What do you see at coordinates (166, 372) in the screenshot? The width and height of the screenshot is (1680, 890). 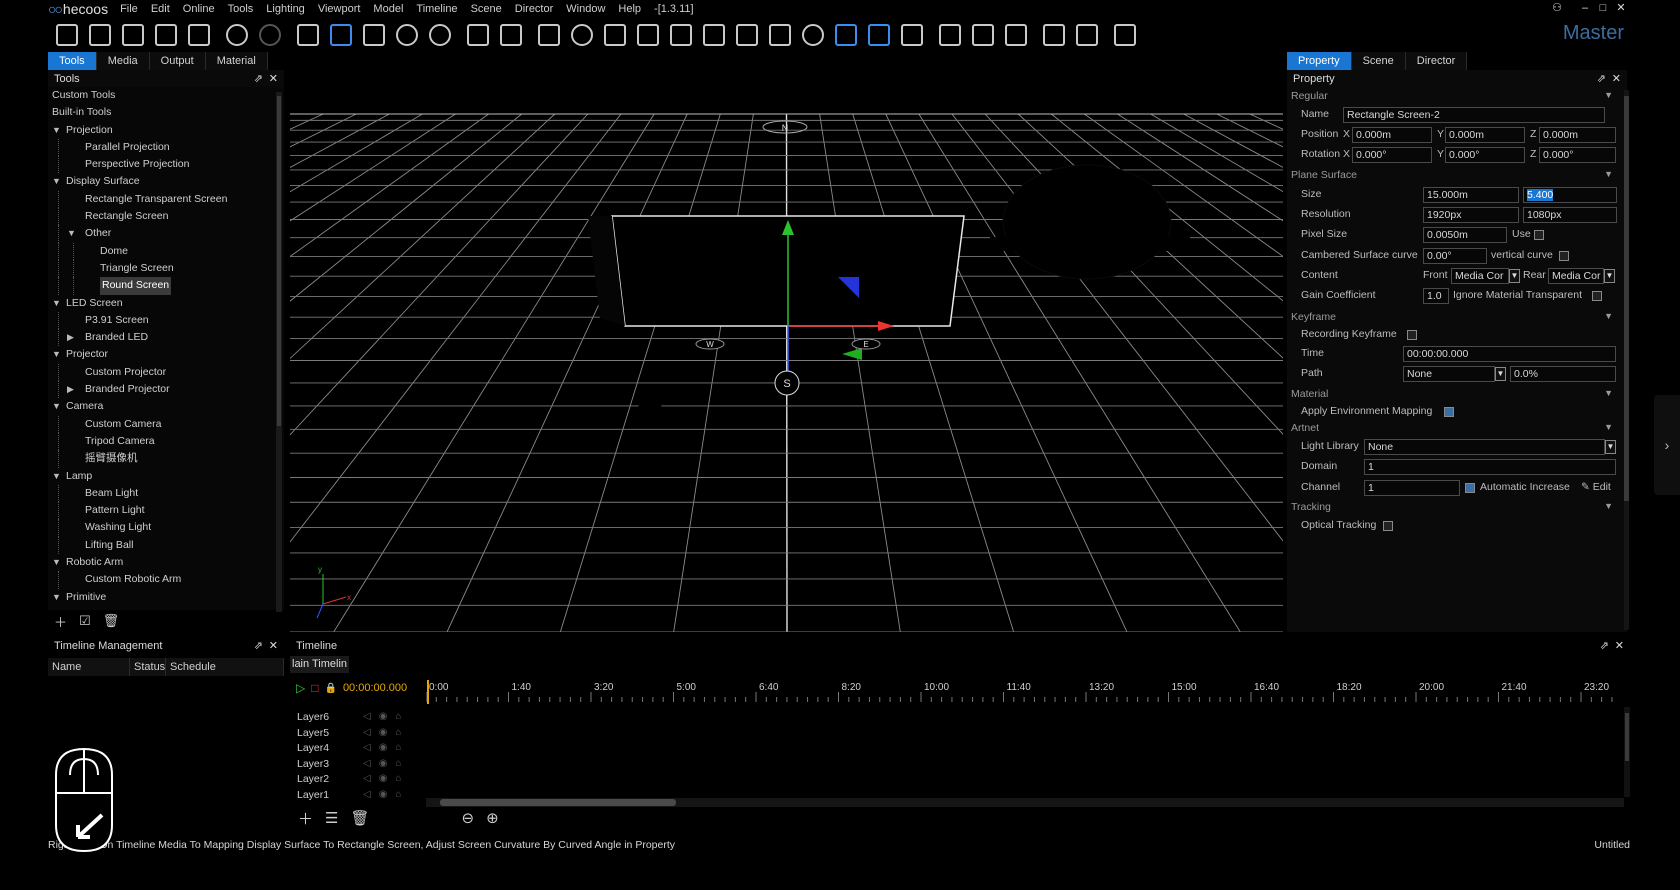 I see `tree-item: Custom Projector` at bounding box center [166, 372].